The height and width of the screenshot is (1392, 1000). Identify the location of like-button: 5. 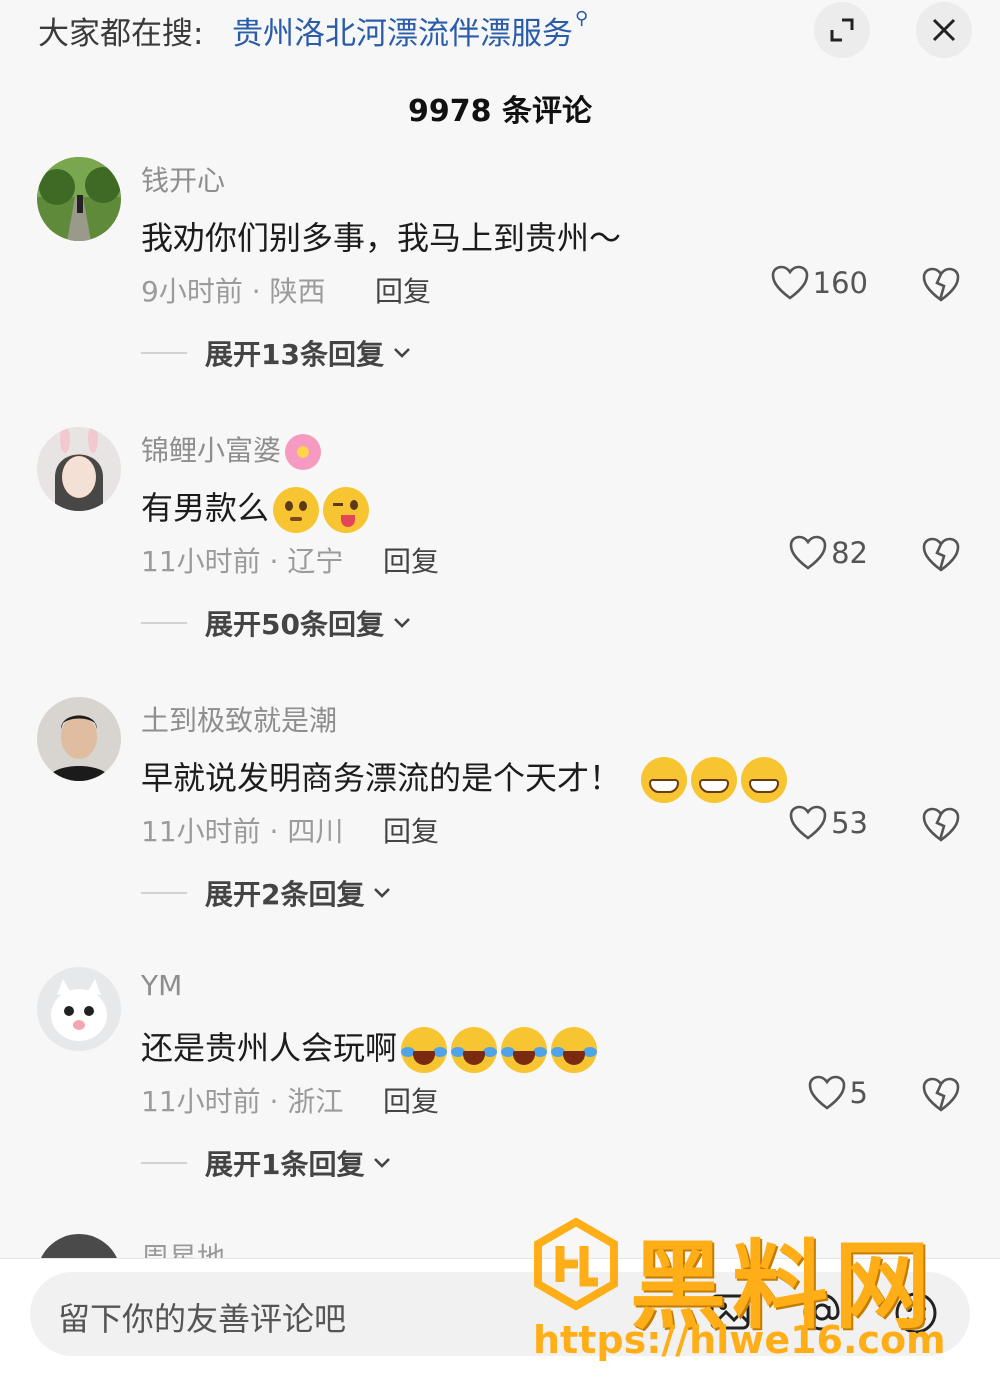
(838, 1093).